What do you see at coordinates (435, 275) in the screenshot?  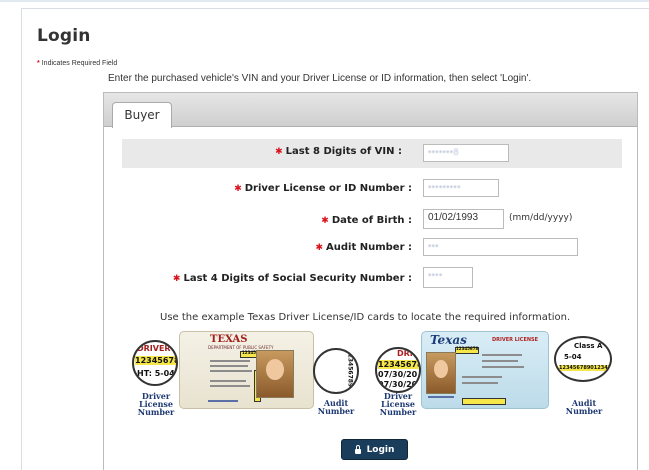 I see `ssn-value: ••••` at bounding box center [435, 275].